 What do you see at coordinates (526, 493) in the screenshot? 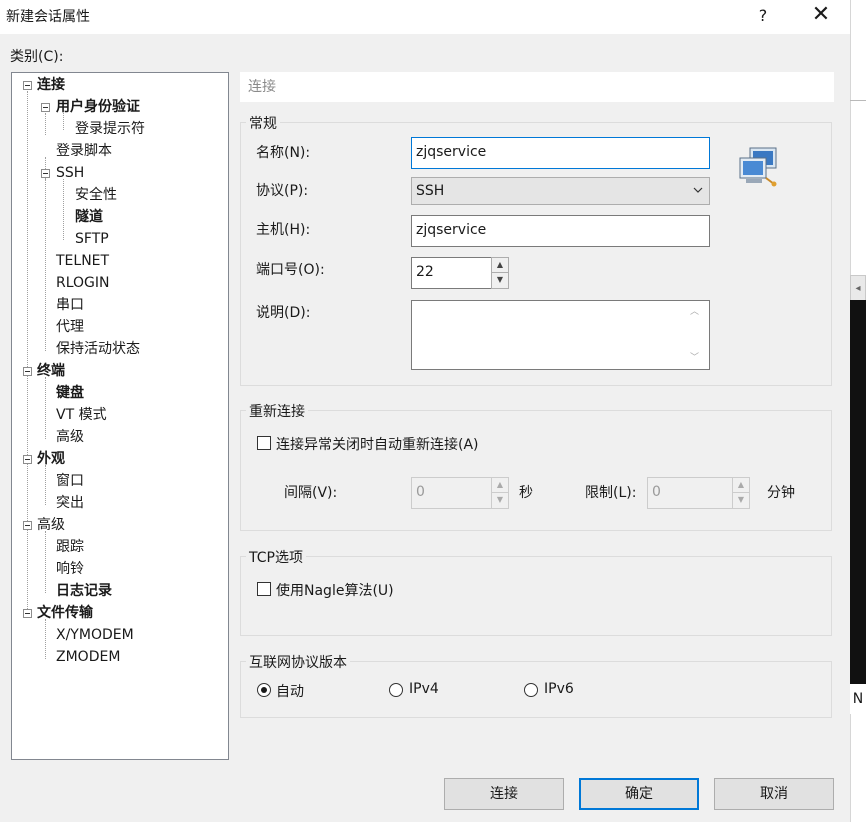
I see `interval-unit: 秒` at bounding box center [526, 493].